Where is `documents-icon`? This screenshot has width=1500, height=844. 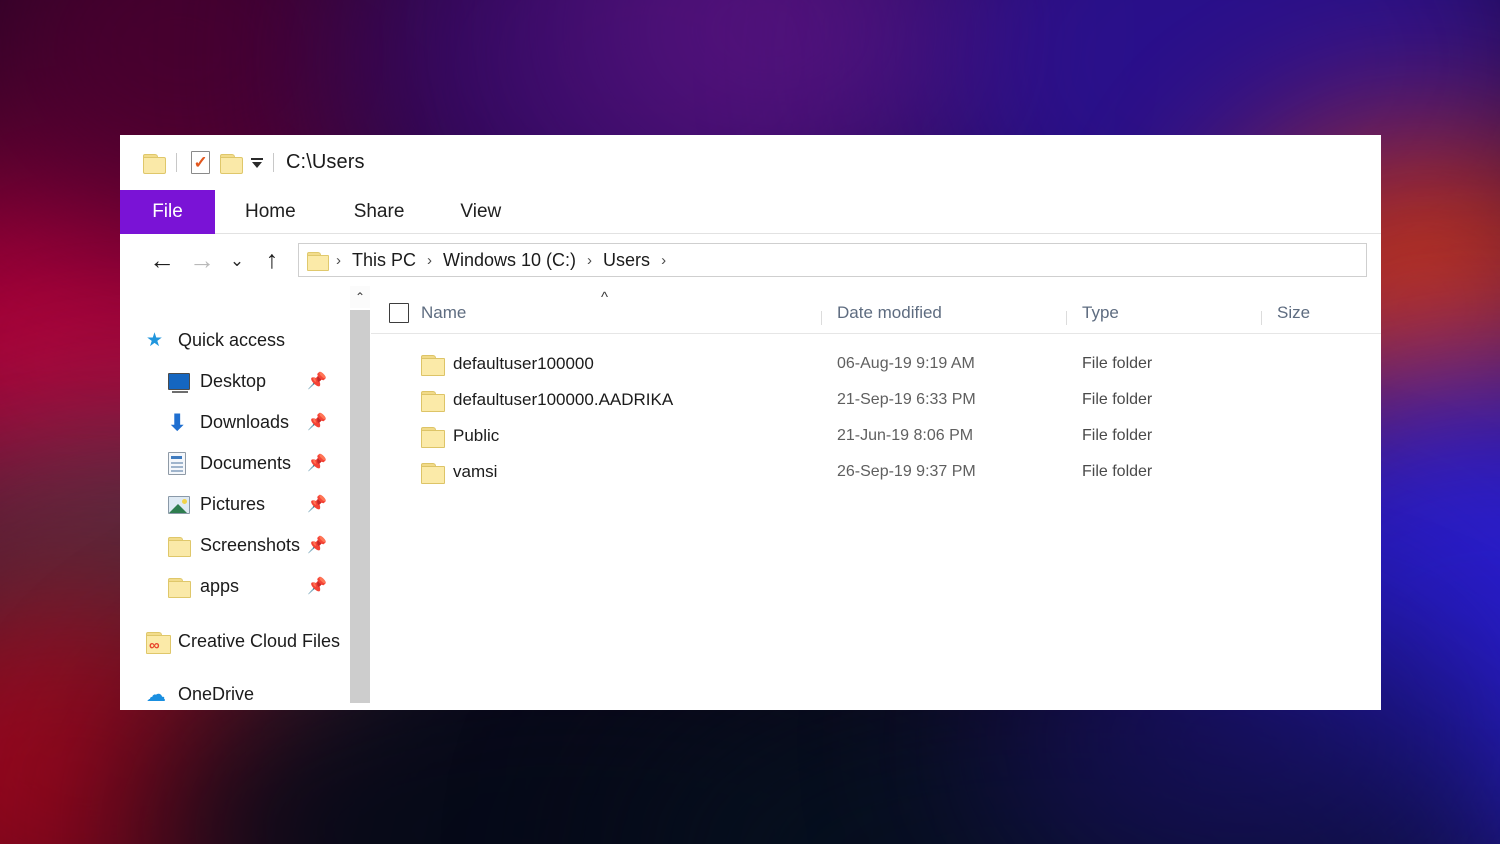 documents-icon is located at coordinates (181, 464).